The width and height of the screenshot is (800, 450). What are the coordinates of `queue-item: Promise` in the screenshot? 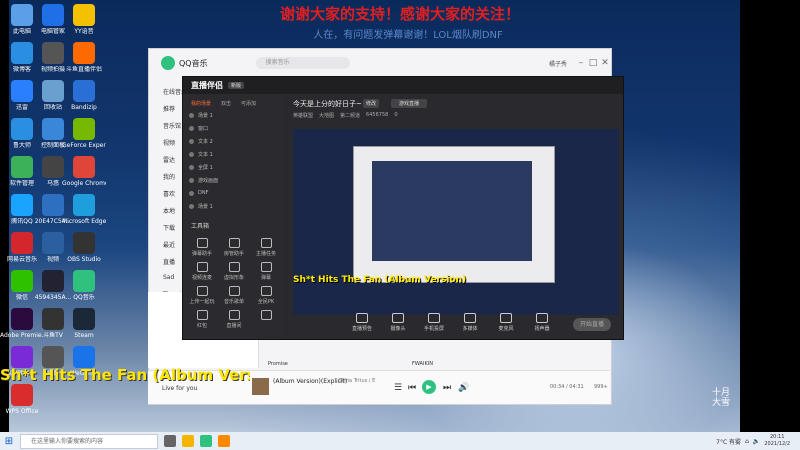 It's located at (278, 364).